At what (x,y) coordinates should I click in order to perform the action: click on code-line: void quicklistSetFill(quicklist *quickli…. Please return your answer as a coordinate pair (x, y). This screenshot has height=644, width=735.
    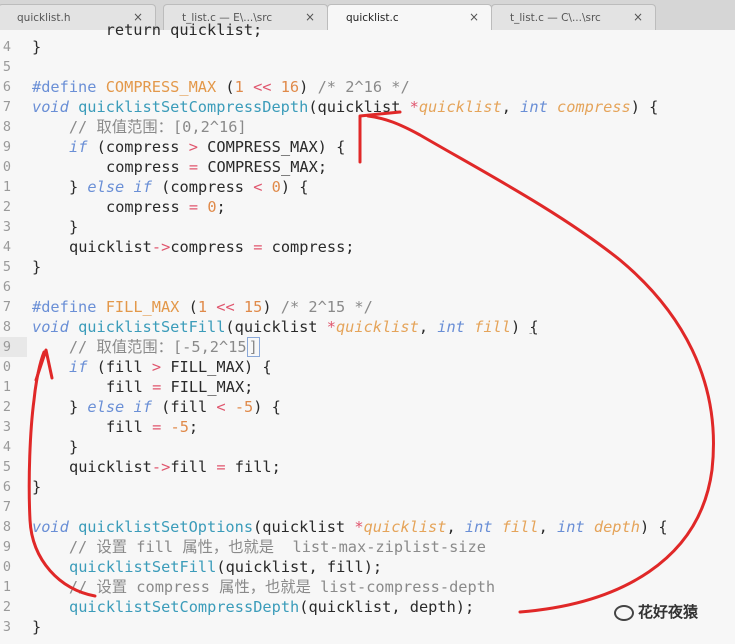
    Looking at the image, I should click on (285, 327).